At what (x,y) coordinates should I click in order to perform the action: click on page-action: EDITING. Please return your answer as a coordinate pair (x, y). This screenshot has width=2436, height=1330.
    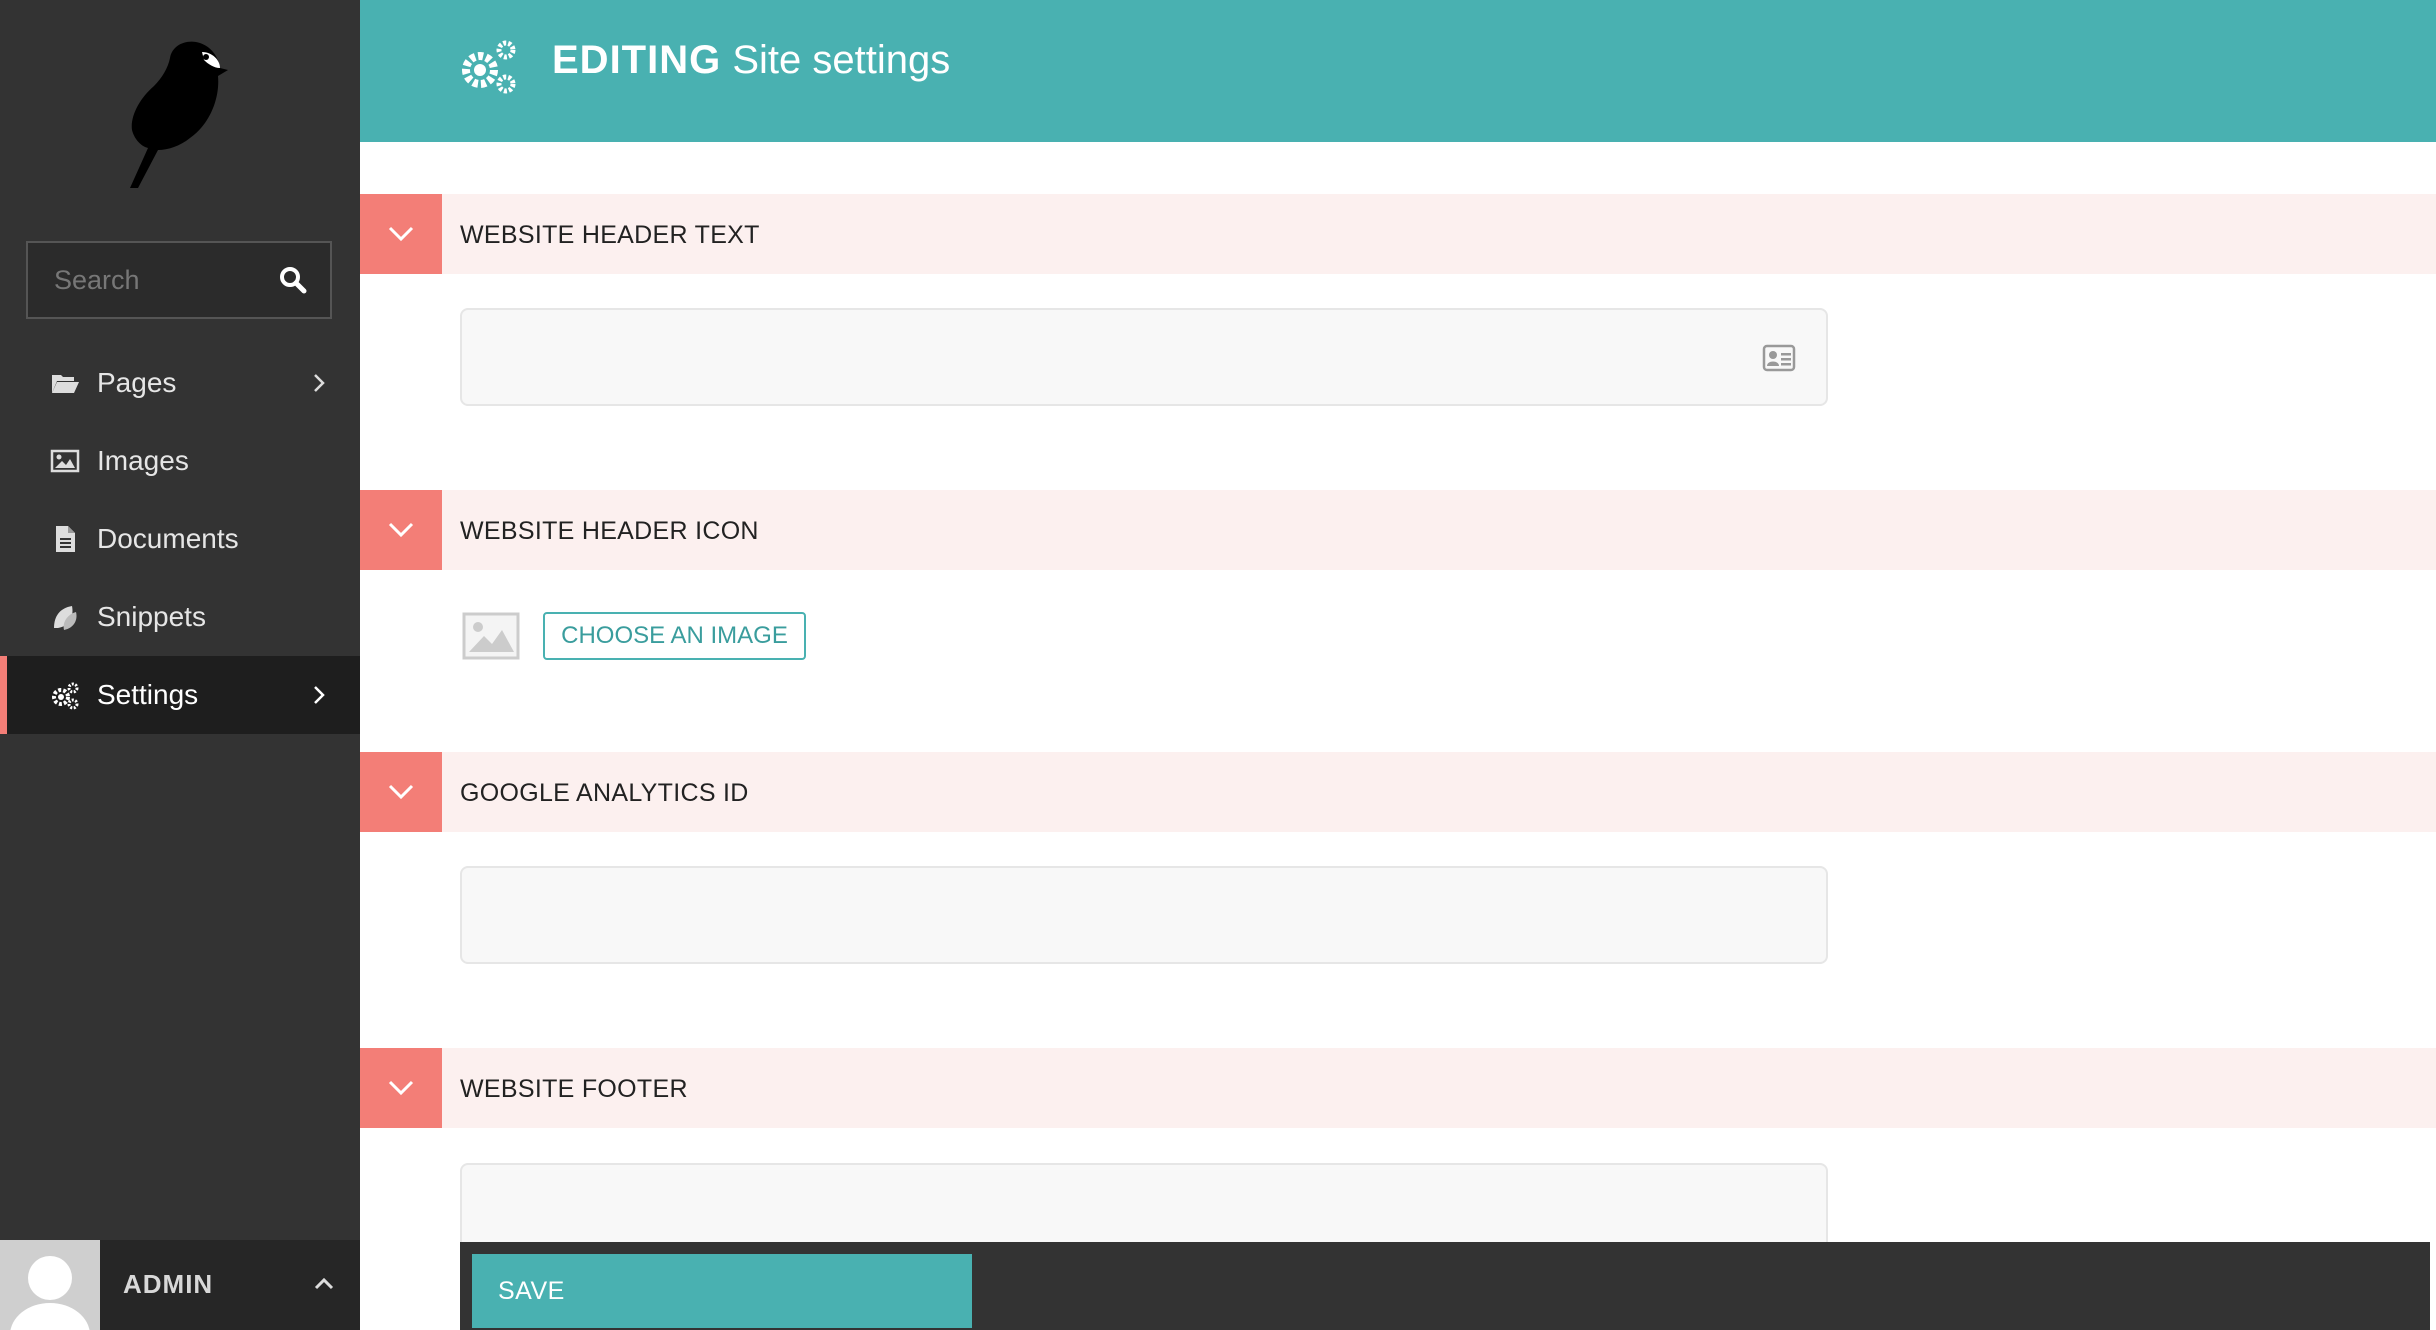
    Looking at the image, I should click on (637, 60).